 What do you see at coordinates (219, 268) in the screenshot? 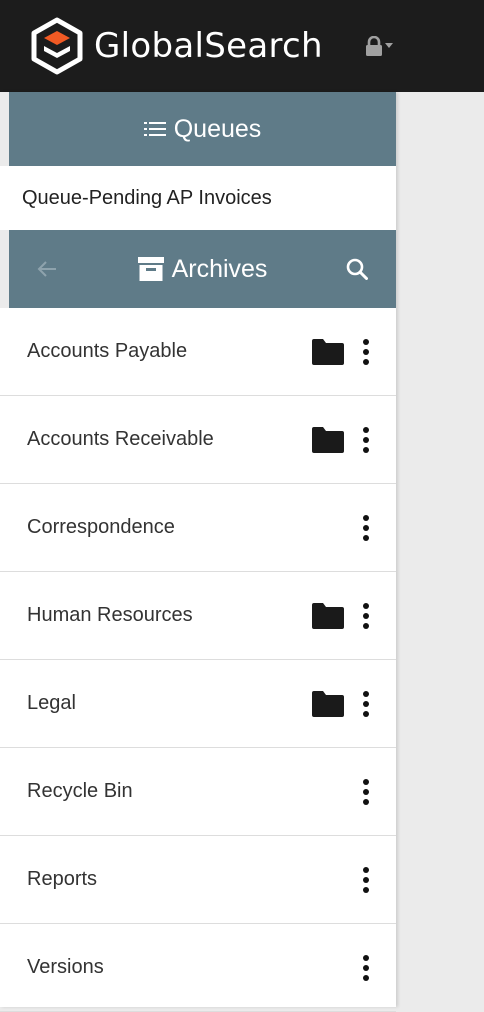
I see `archives-title: Archives` at bounding box center [219, 268].